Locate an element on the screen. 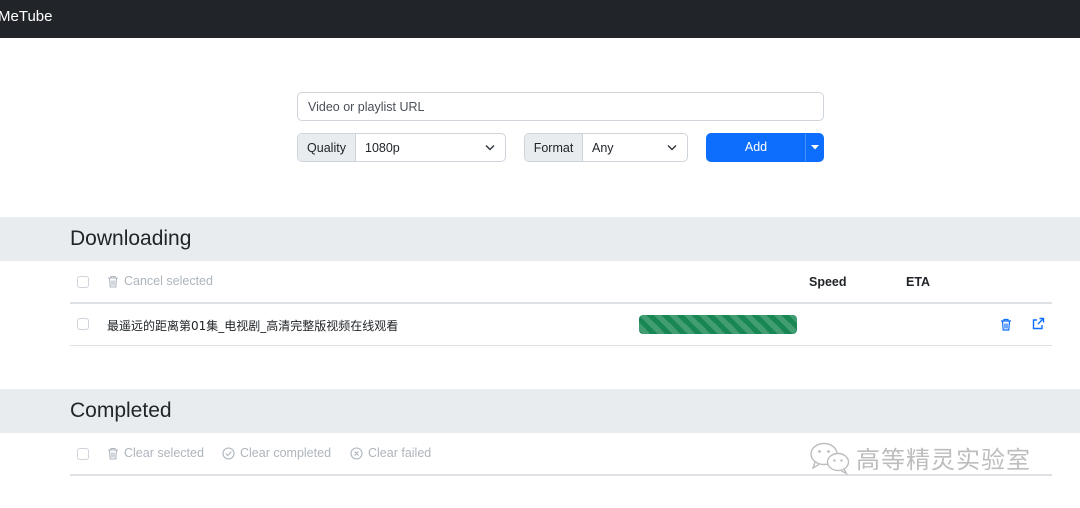 The height and width of the screenshot is (508, 1080). format-select-group: Format Any is located at coordinates (606, 147).